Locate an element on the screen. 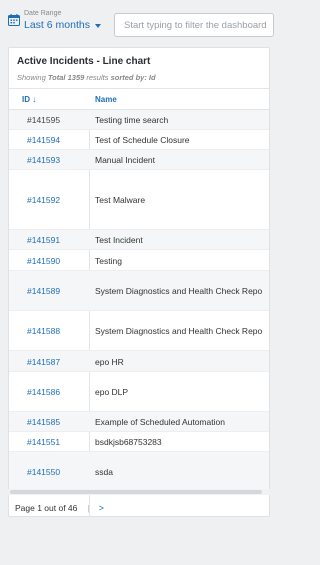 This screenshot has width=320, height=565. table-row: #141593 Manual Incident is located at coordinates (139, 160).